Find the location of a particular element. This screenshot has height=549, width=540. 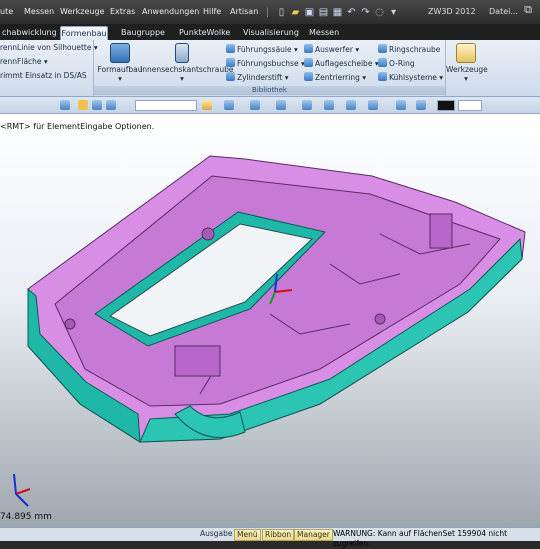

manager-toggle-button: Manager is located at coordinates (313, 535).